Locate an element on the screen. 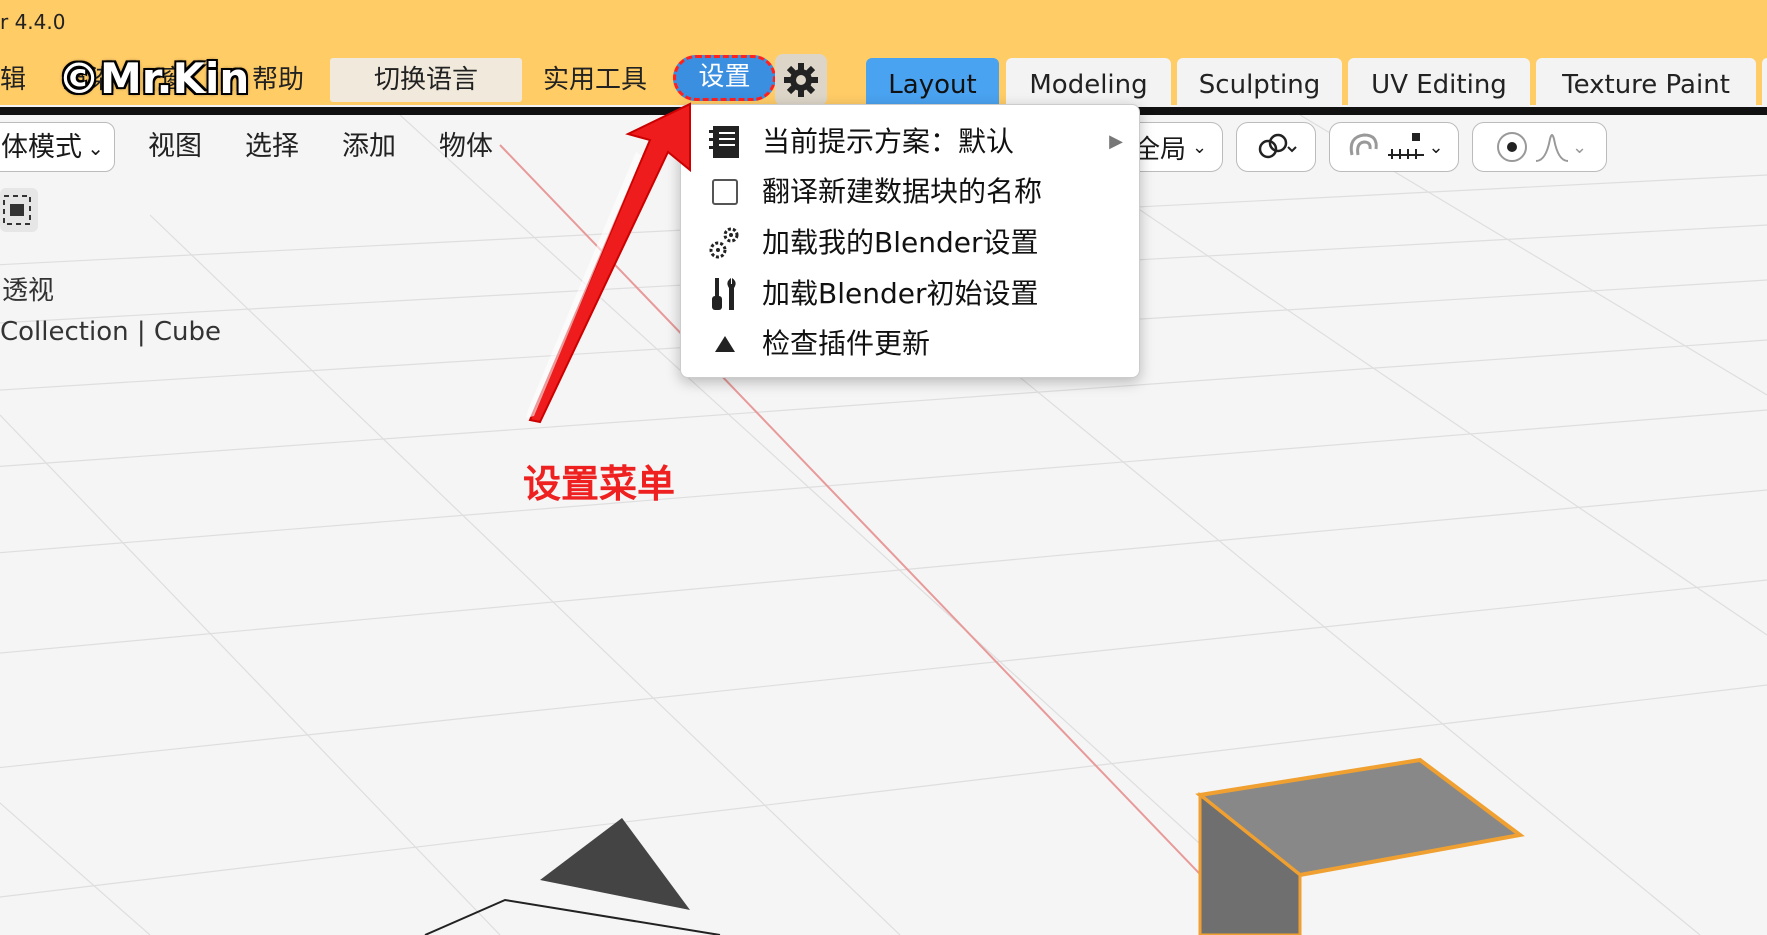  snap-increment-icon is located at coordinates (1406, 146).